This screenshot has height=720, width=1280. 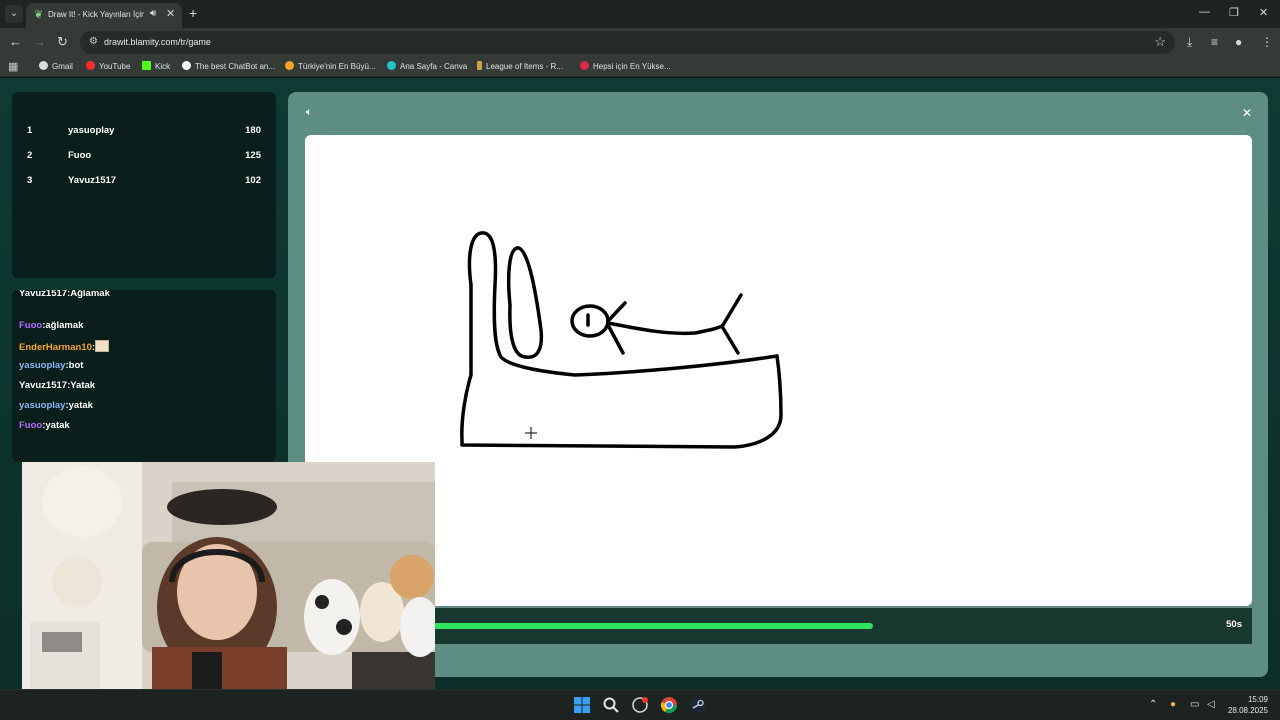 What do you see at coordinates (13, 66) in the screenshot?
I see `apps-grid-icon: ▦` at bounding box center [13, 66].